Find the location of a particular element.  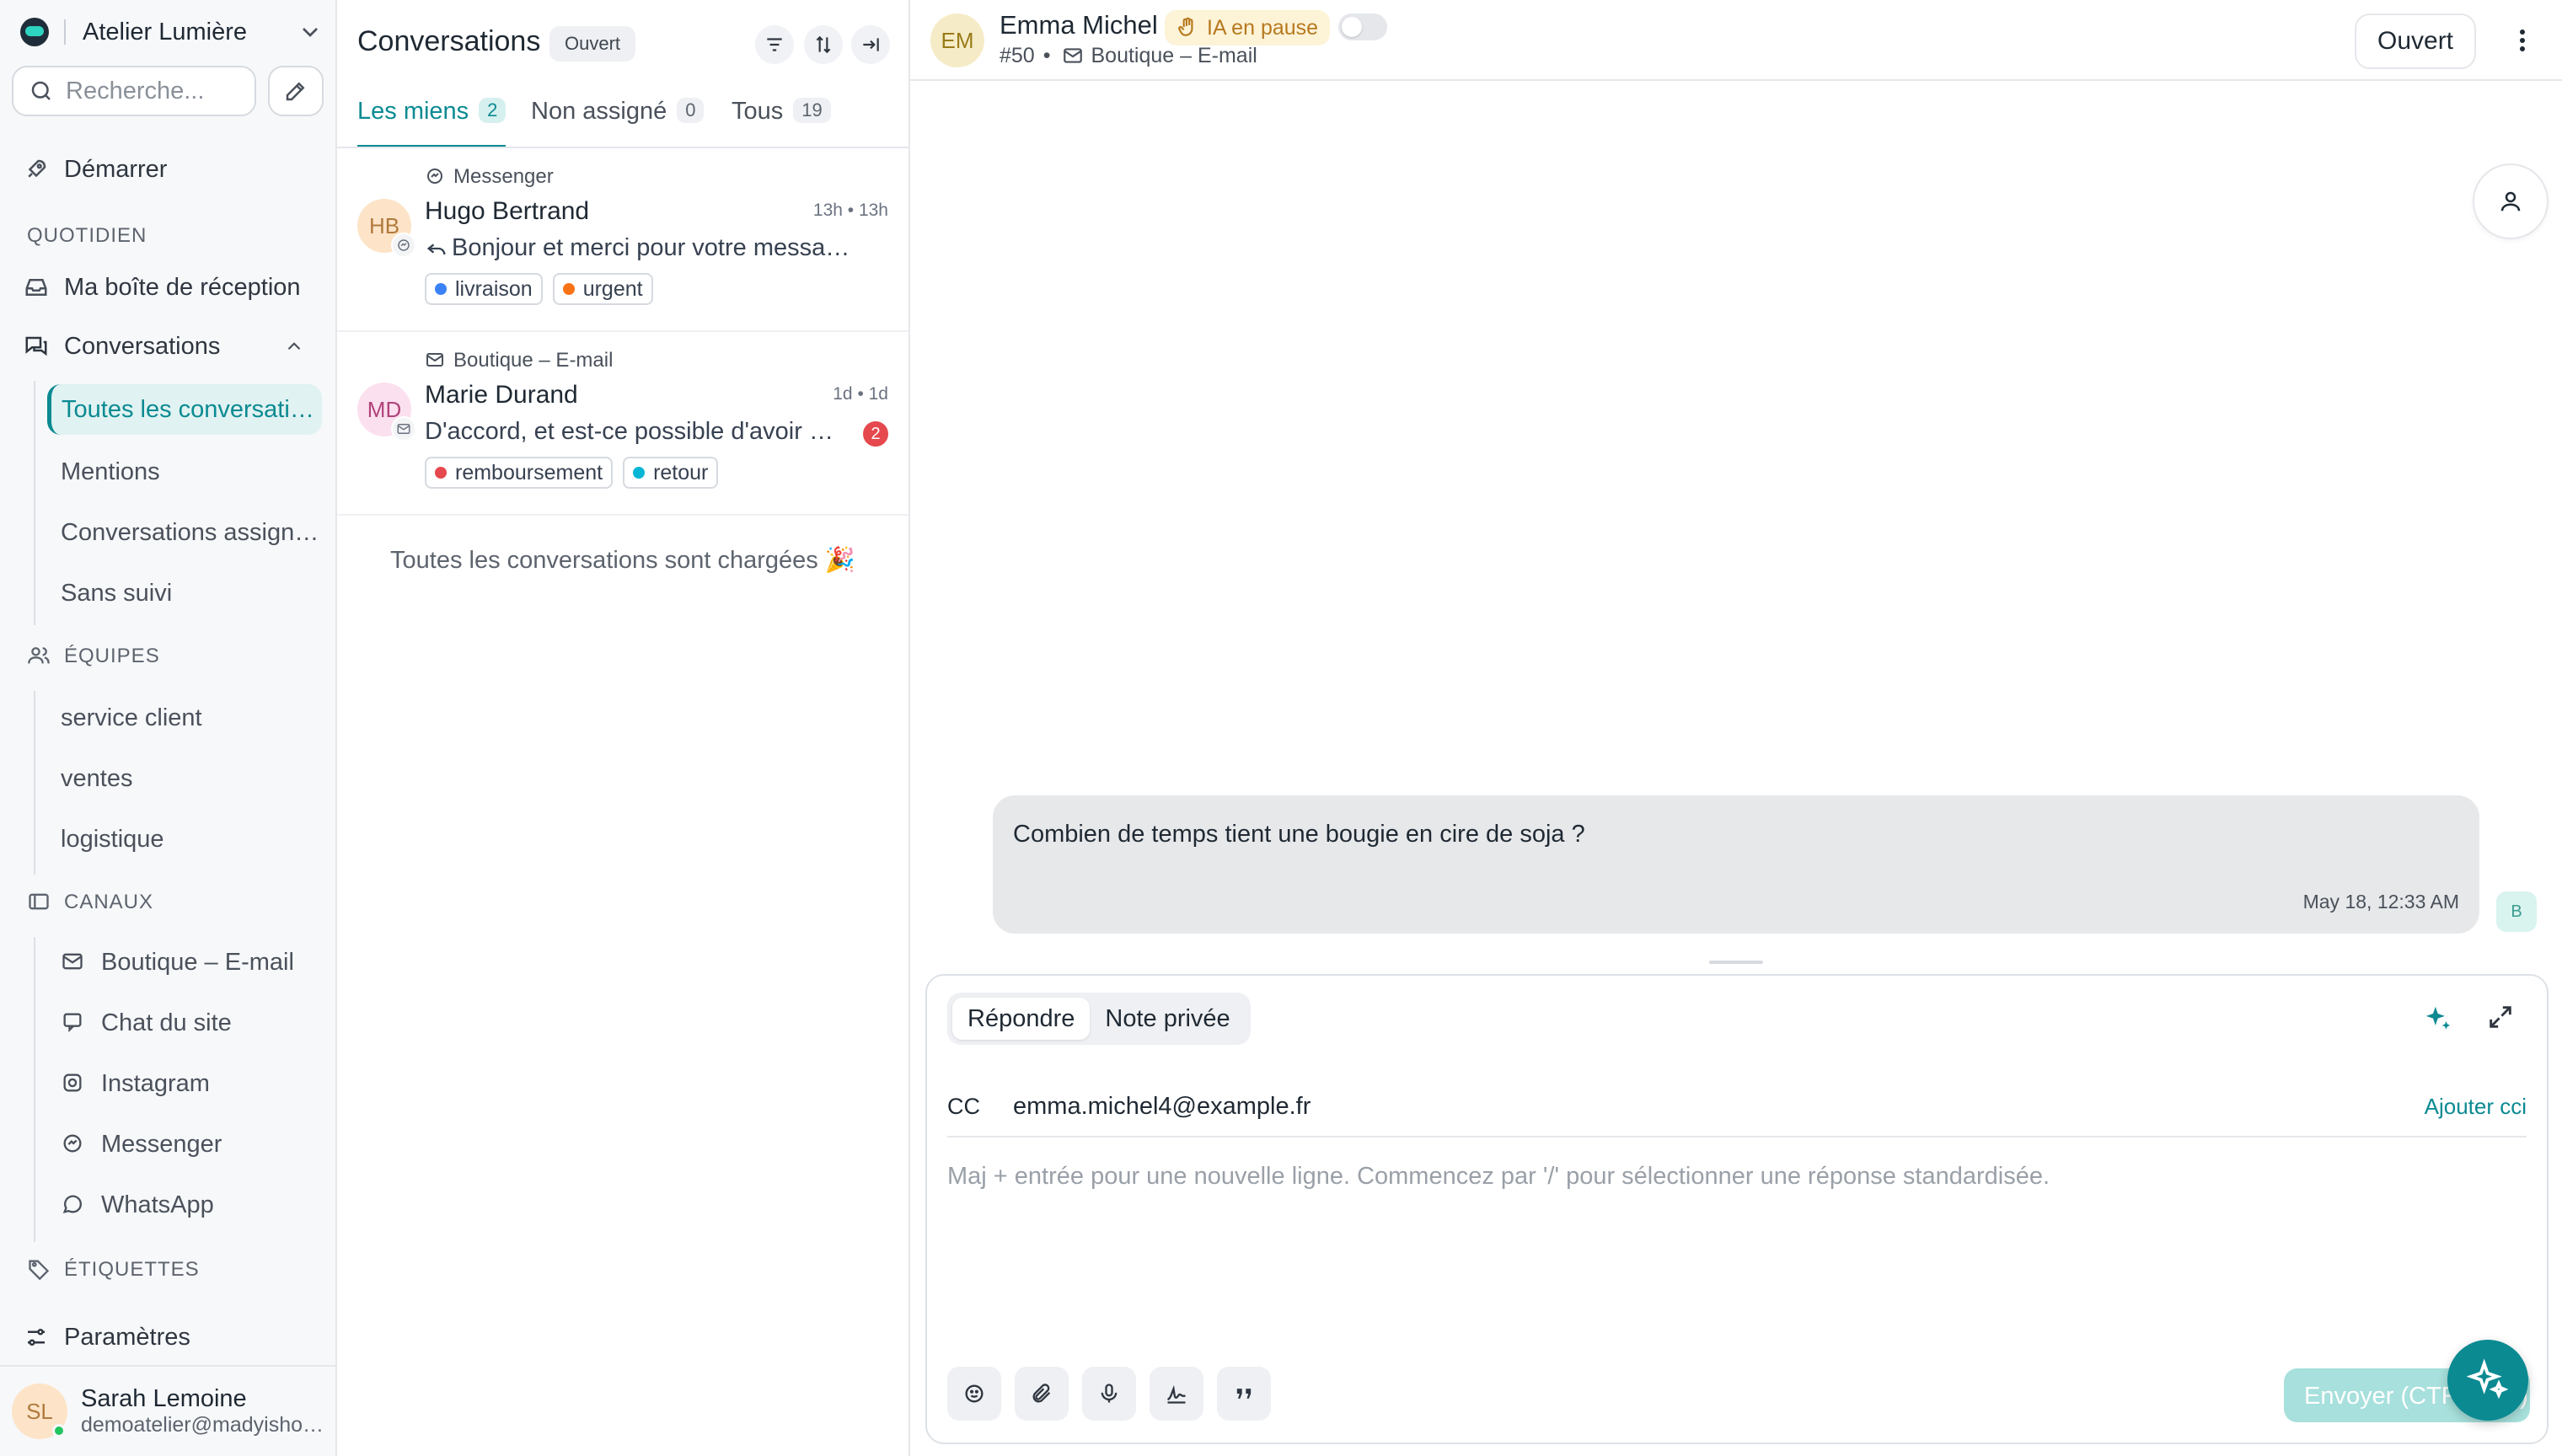

workspace-switcher: Atelier Lumière is located at coordinates (172, 32).